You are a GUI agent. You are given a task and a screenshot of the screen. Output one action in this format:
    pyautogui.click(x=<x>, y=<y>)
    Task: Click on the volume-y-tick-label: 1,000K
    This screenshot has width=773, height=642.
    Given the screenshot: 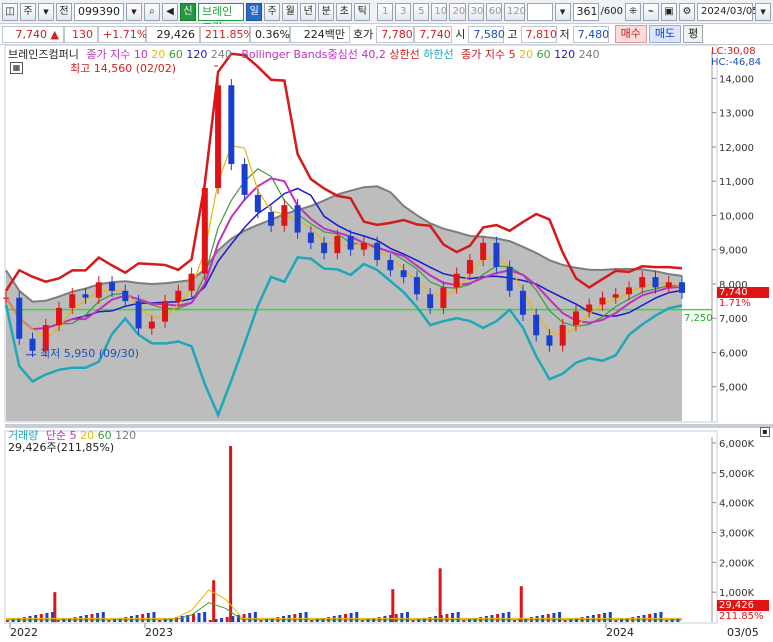 What is the action you would take?
    pyautogui.click(x=737, y=593)
    